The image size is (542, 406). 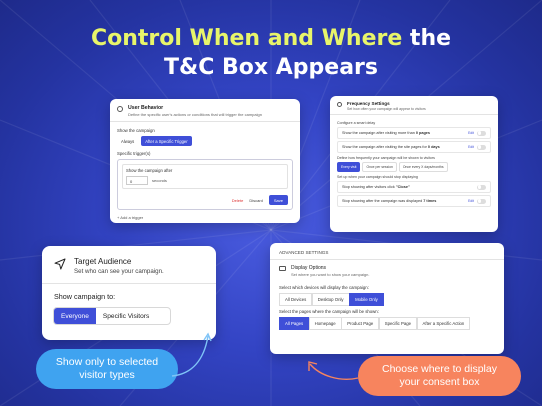 What do you see at coordinates (134, 153) in the screenshot?
I see `triggers-label: Specific trigger(s)` at bounding box center [134, 153].